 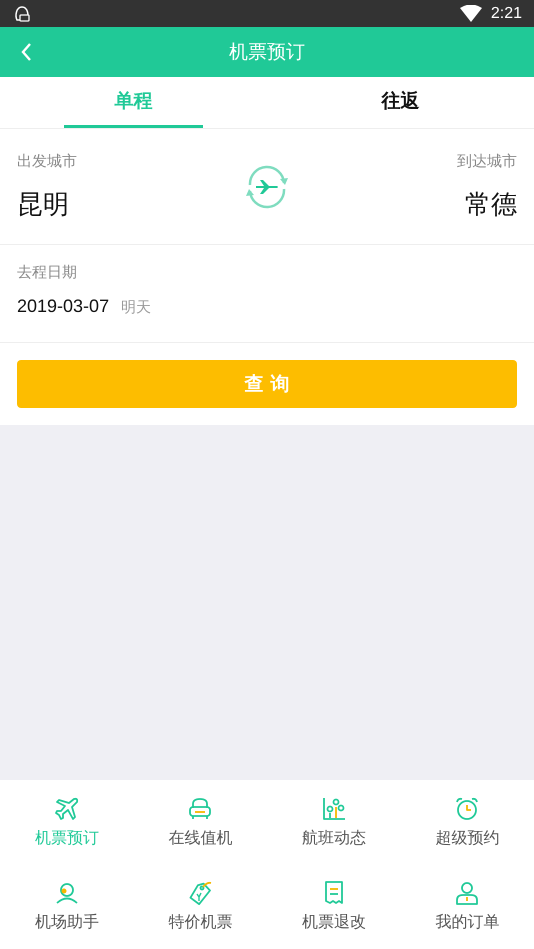 I want to click on status-time: 2:21, so click(x=506, y=13).